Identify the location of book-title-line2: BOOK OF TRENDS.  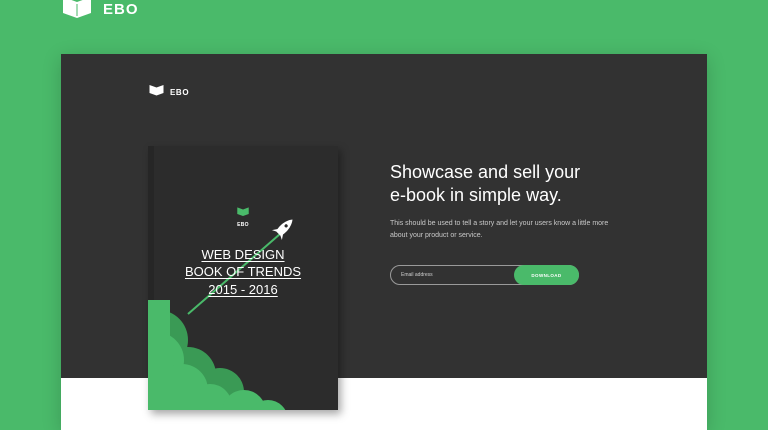
(243, 271).